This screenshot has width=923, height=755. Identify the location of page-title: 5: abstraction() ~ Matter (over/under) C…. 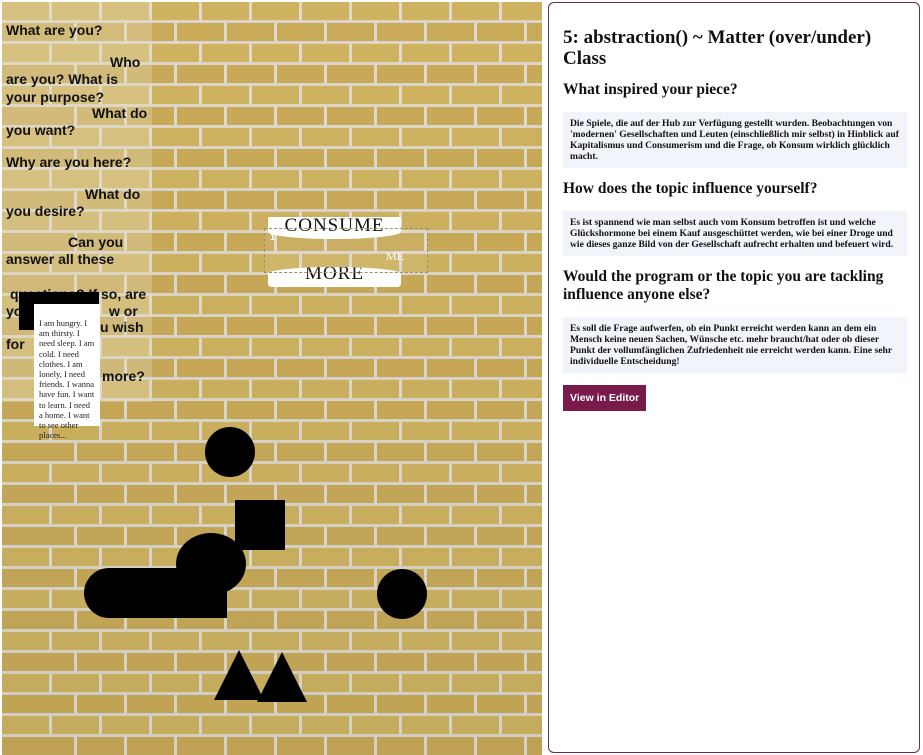
(717, 48).